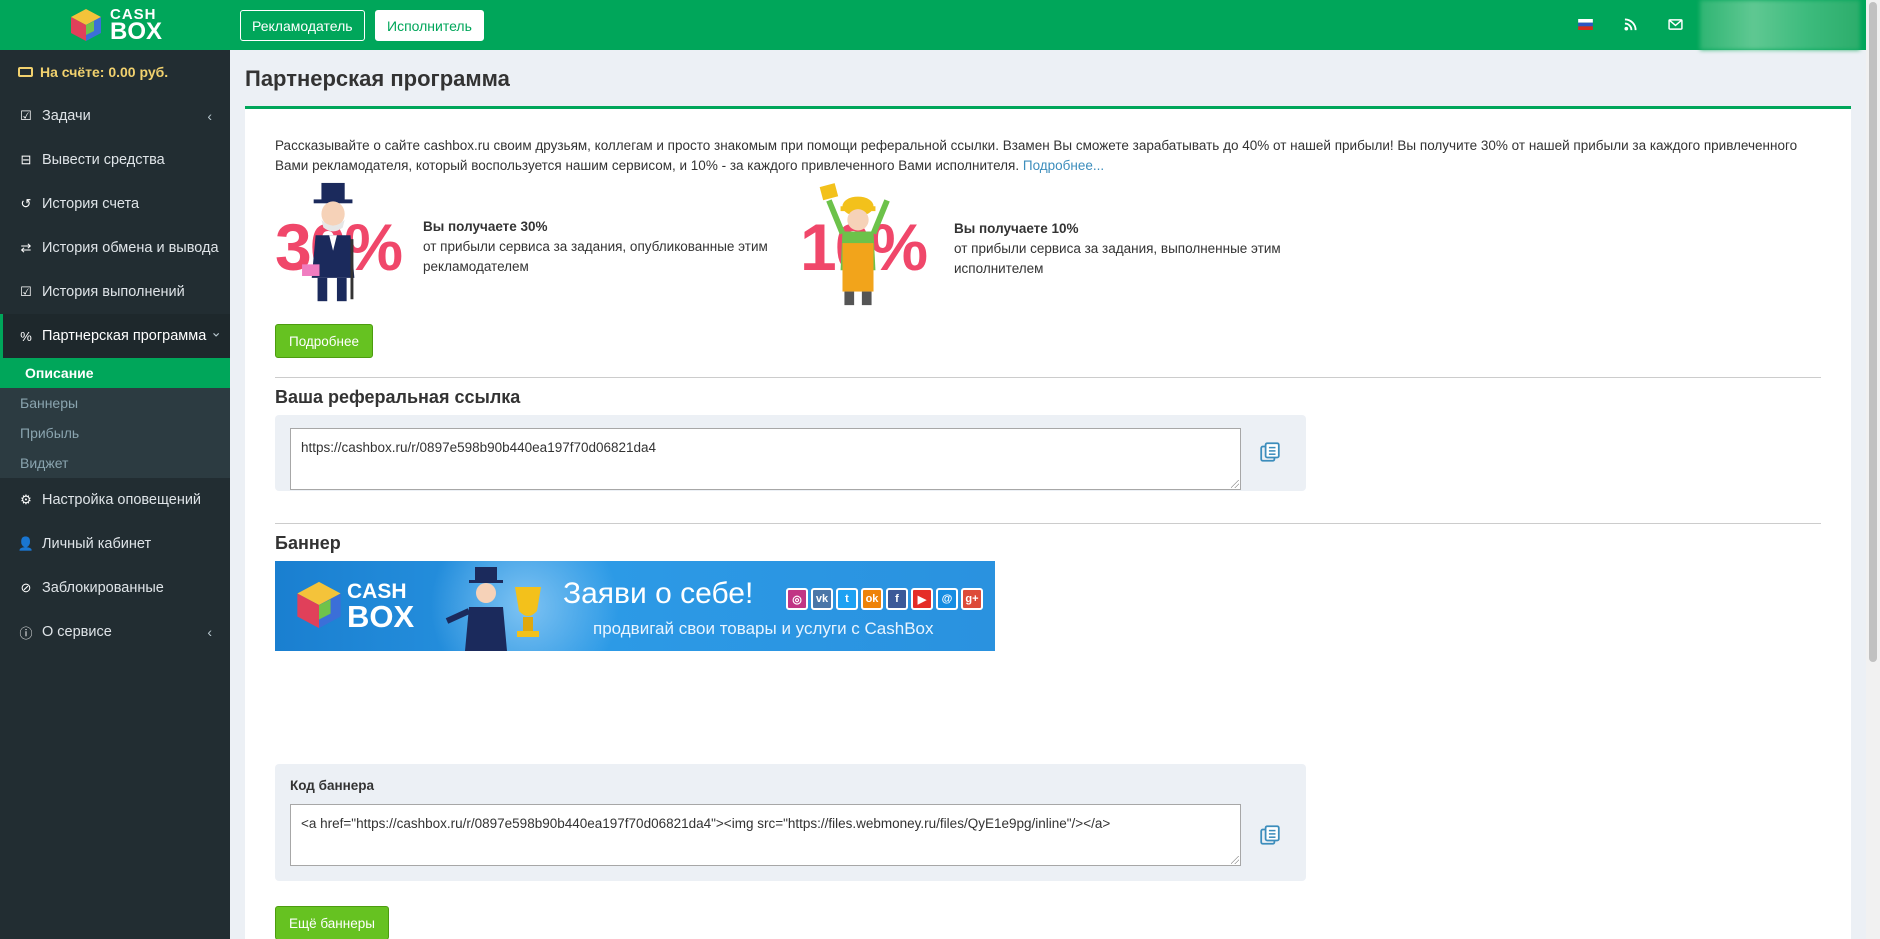  Describe the element at coordinates (77, 632) in the screenshot. I see `sidebar-item-label: О сервисе` at that location.